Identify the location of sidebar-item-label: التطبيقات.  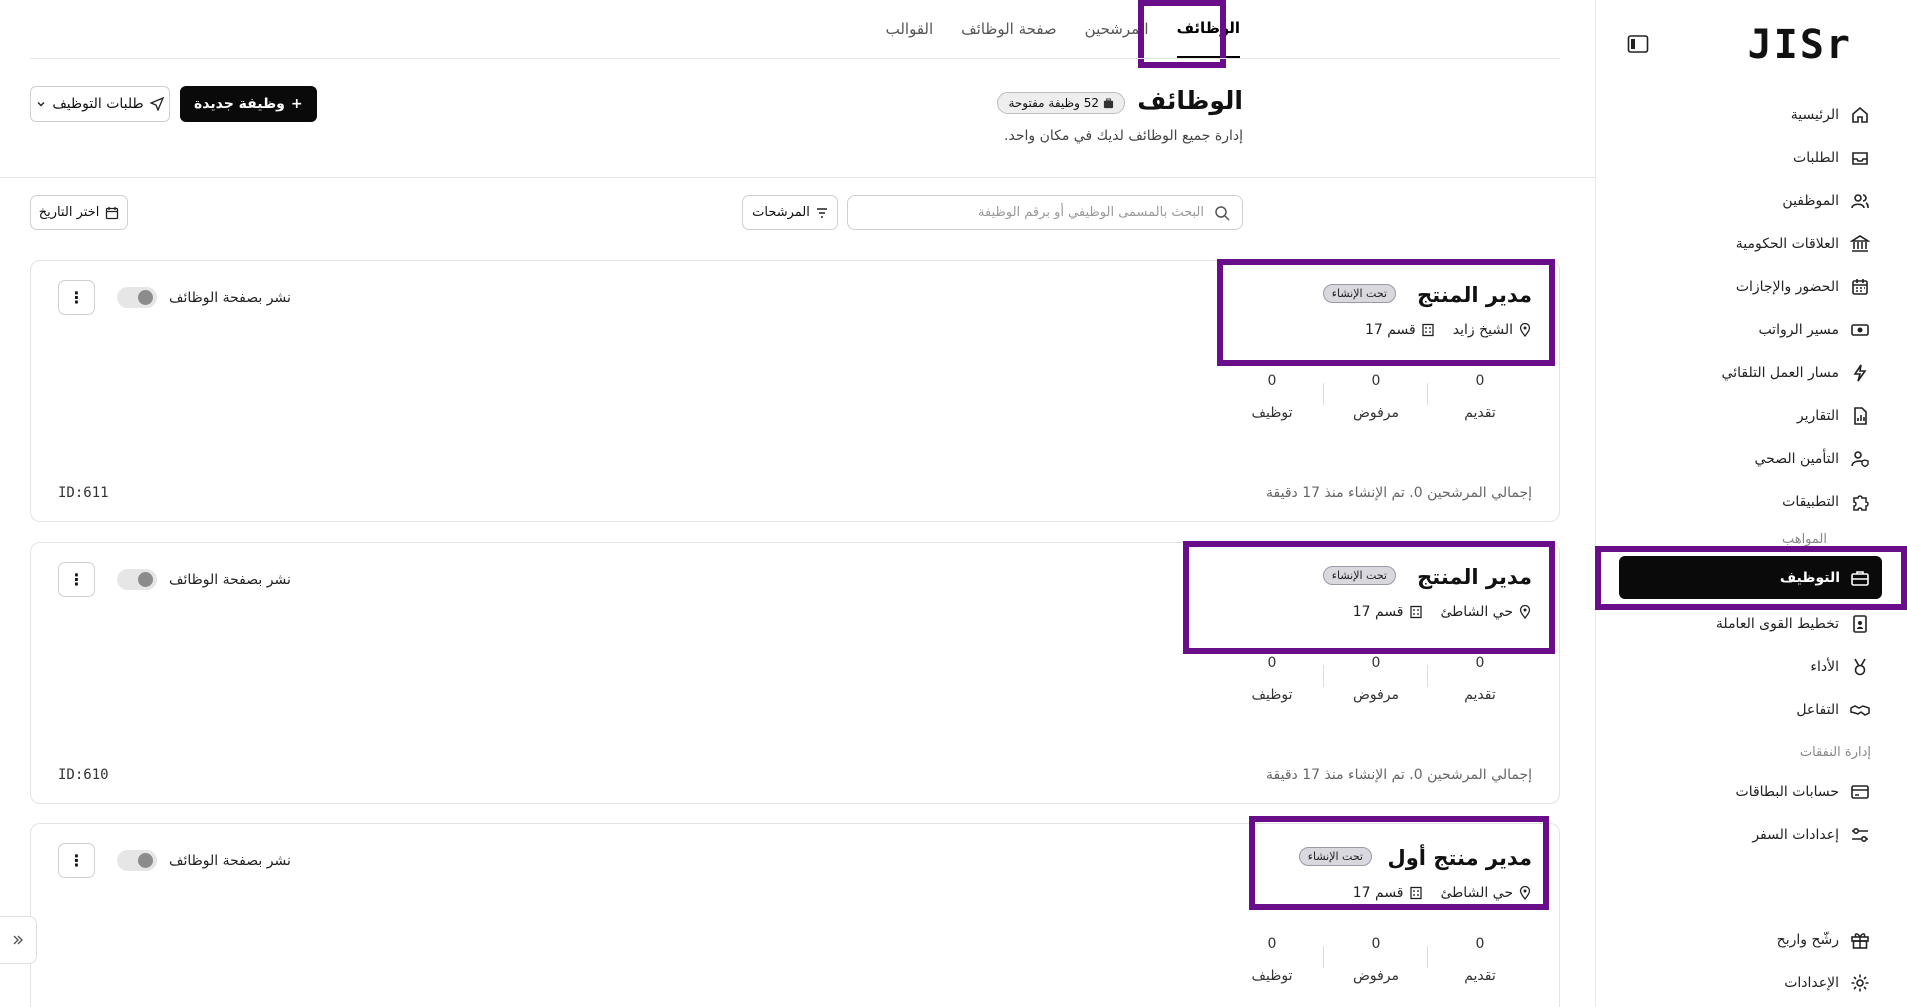
(1810, 502).